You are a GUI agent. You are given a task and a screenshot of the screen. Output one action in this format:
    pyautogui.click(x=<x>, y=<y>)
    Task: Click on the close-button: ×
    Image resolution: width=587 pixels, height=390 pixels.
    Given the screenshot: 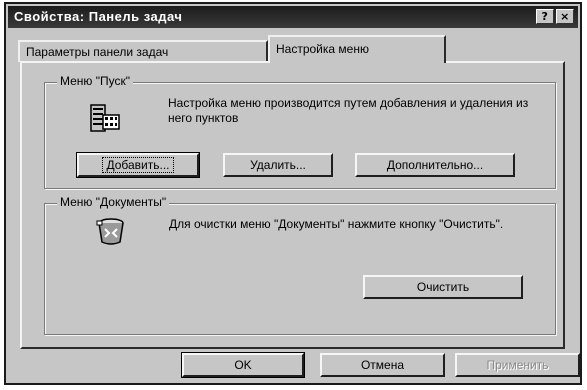 What is the action you would take?
    pyautogui.click(x=565, y=16)
    